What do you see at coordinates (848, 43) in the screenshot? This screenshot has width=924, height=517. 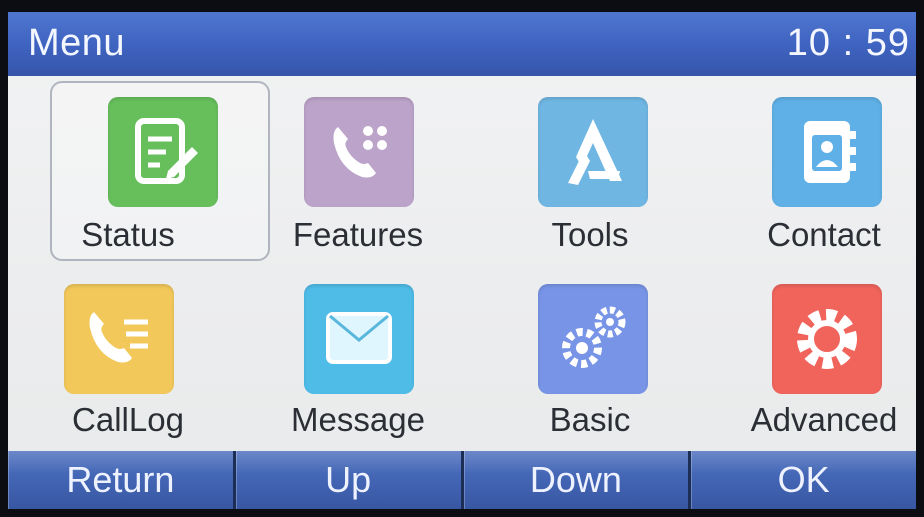 I see `clock: 10 : 59` at bounding box center [848, 43].